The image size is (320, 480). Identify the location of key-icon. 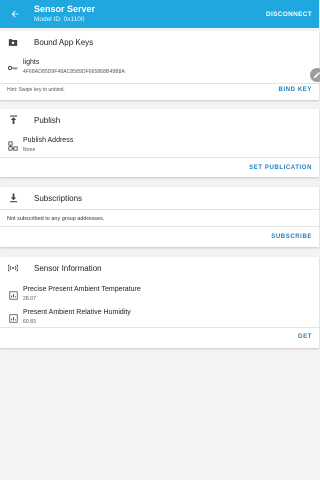
(13, 68).